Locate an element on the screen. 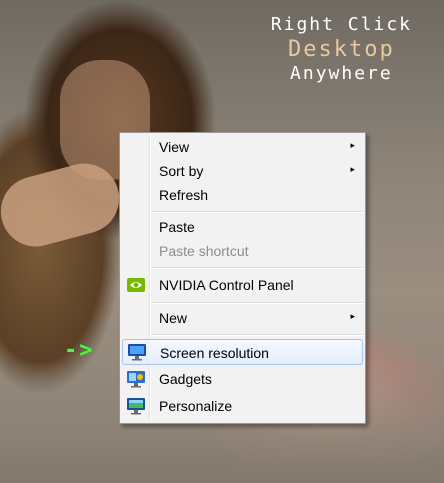 The width and height of the screenshot is (444, 483). menu-item-label: New is located at coordinates (173, 318).